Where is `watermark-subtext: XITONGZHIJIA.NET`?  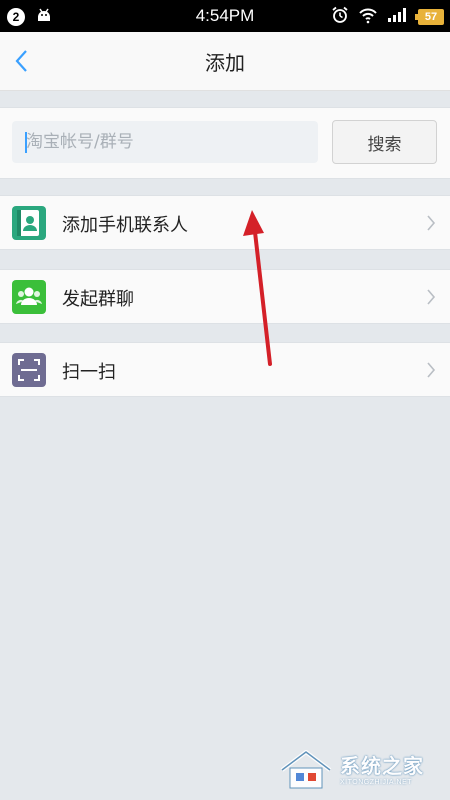
watermark-subtext: XITONGZHIJIA.NET is located at coordinates (376, 782).